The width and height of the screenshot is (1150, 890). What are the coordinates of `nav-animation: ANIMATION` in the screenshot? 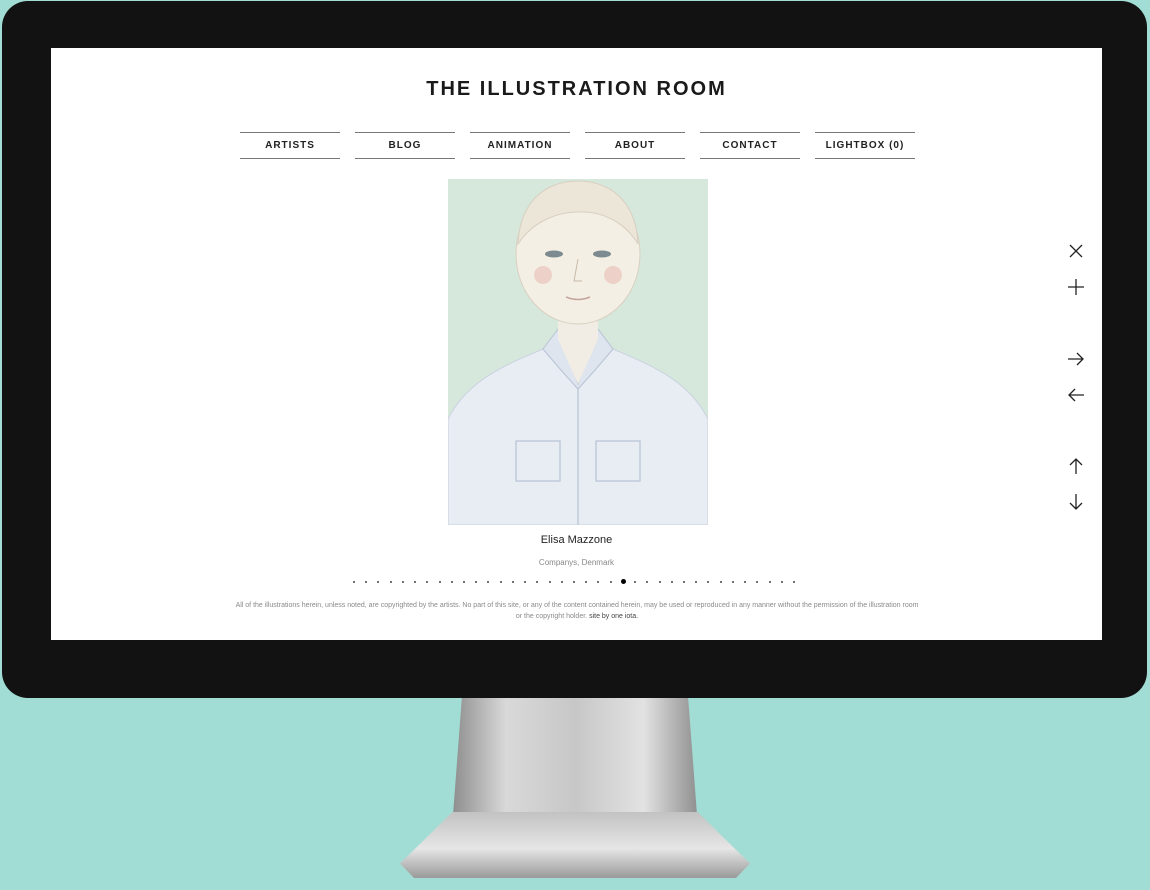 It's located at (520, 145).